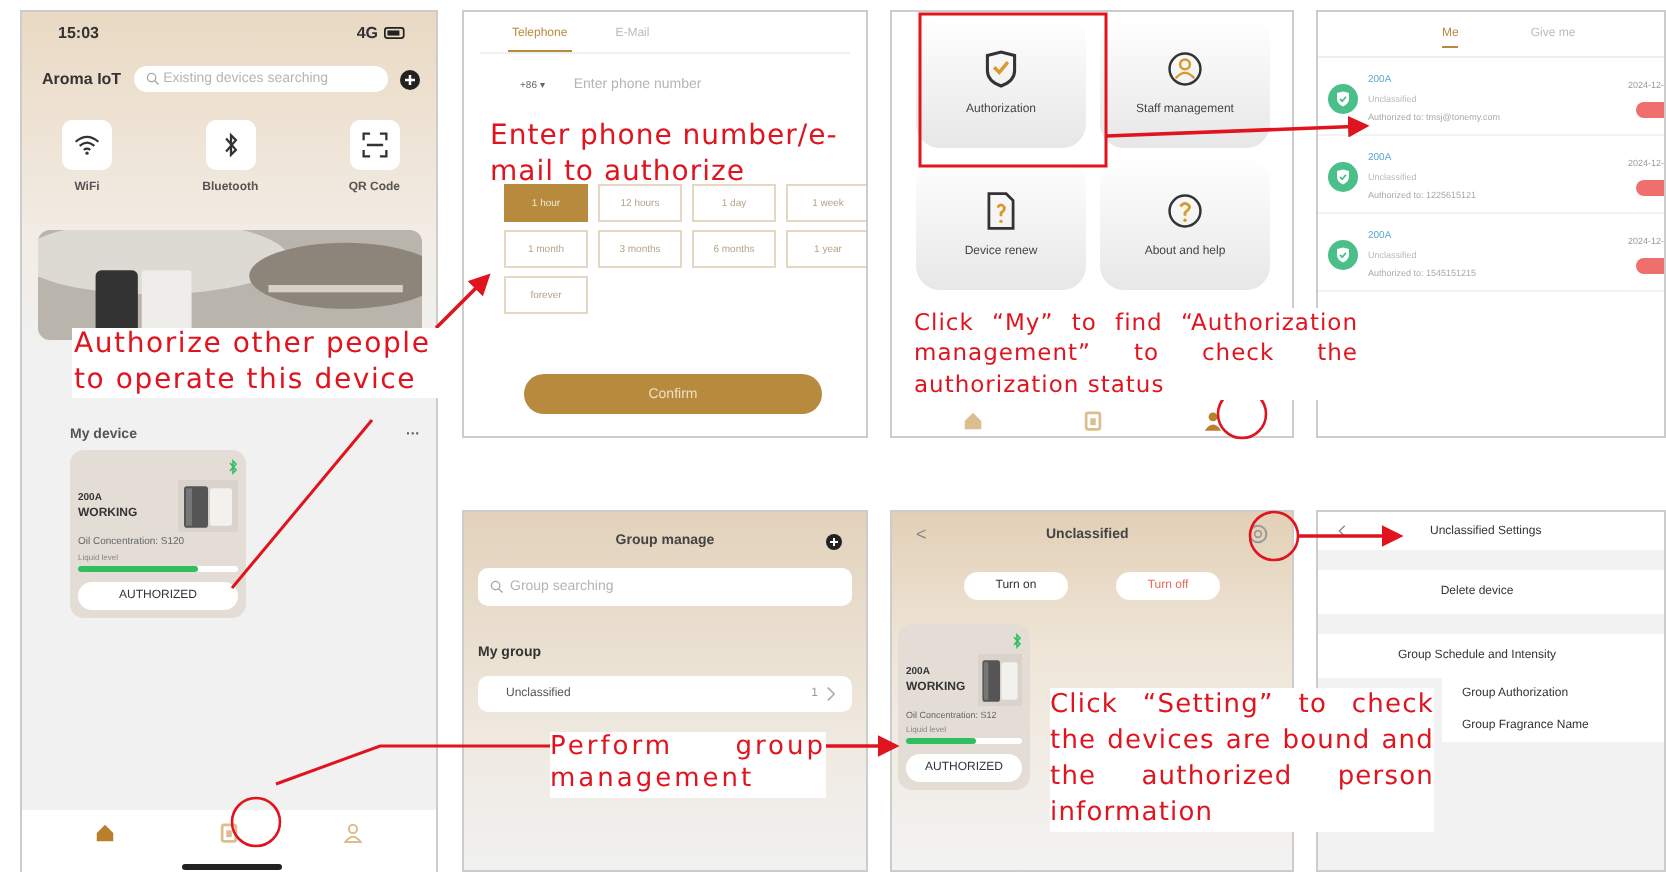 The image size is (1666, 872). I want to click on document-stack-icon, so click(228, 833).